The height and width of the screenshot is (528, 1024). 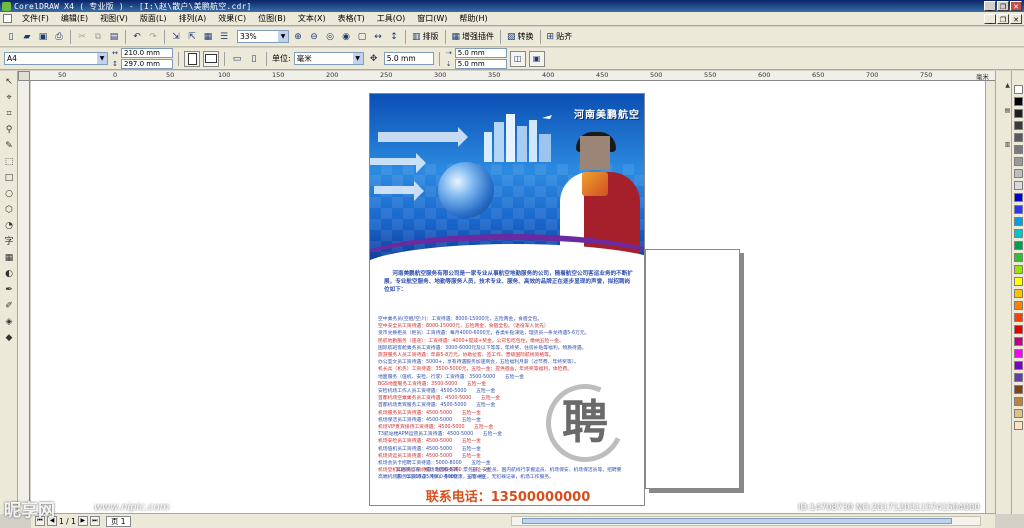 I want to click on zoom-page-icon: ▢, so click(x=362, y=37).